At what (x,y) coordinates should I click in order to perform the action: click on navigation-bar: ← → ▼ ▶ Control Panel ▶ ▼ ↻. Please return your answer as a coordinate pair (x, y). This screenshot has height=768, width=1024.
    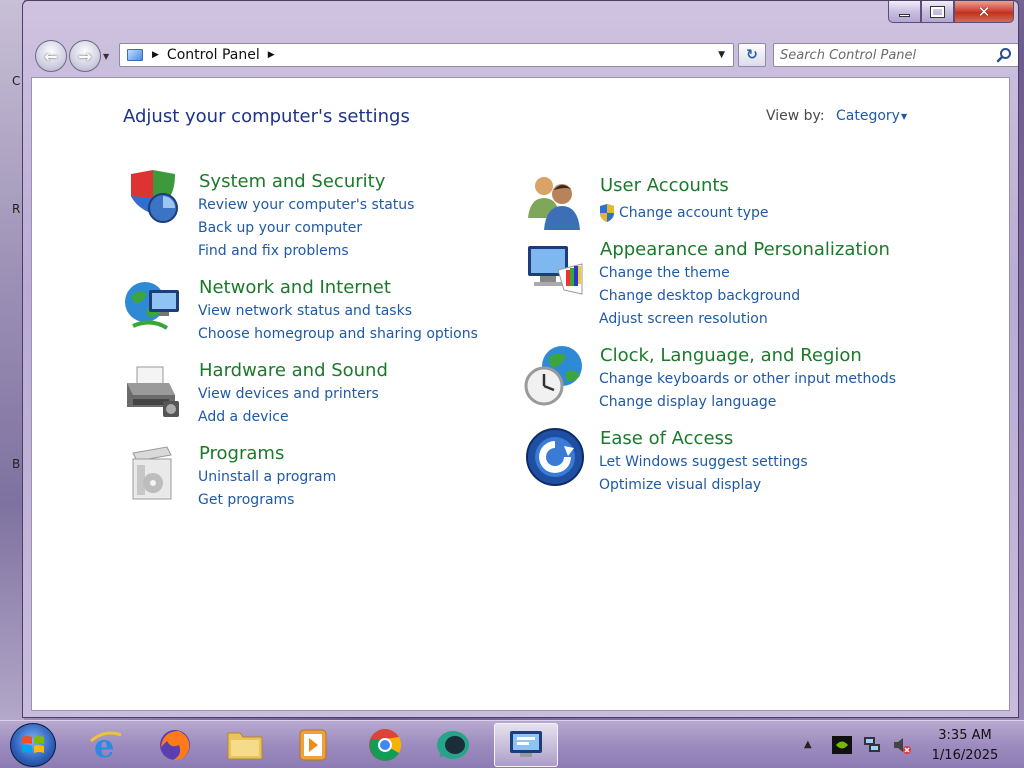
    Looking at the image, I should click on (524, 56).